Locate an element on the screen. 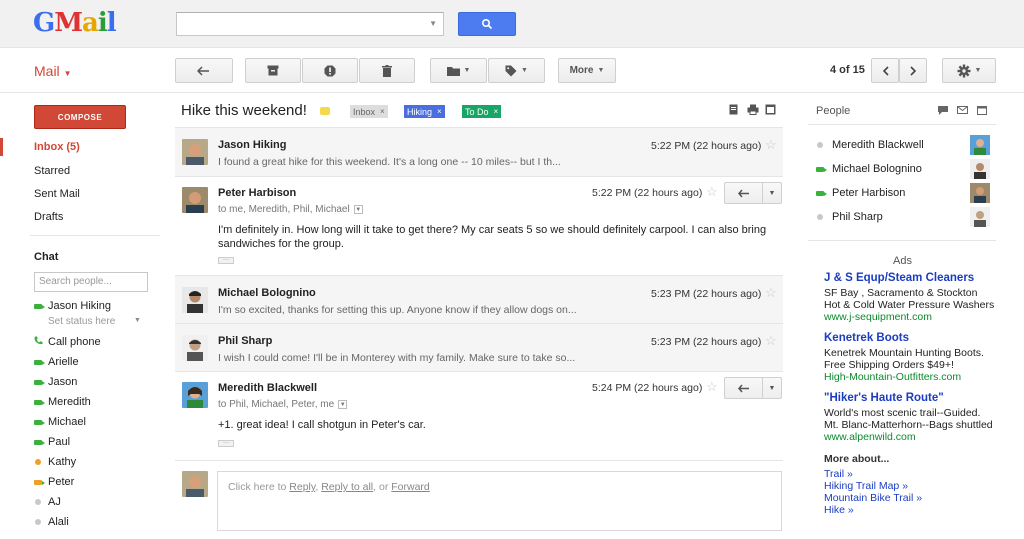 Image resolution: width=1024 pixels, height=539 pixels. person-item: Peter Harbison is located at coordinates (860, 193).